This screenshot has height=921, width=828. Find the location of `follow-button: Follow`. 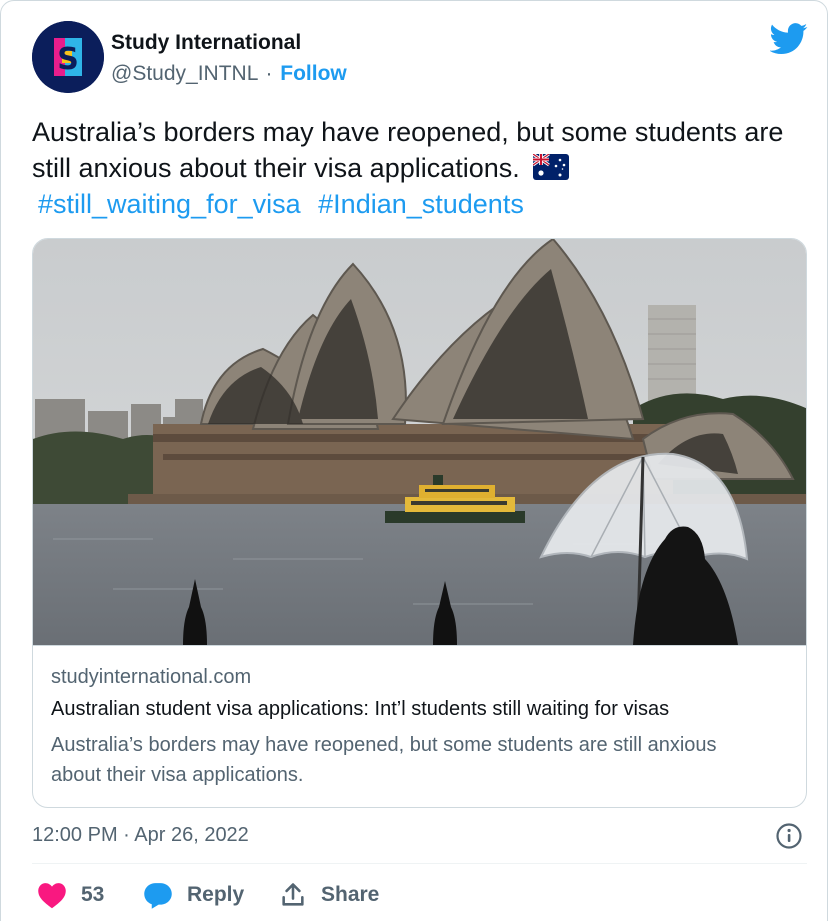

follow-button: Follow is located at coordinates (313, 73).